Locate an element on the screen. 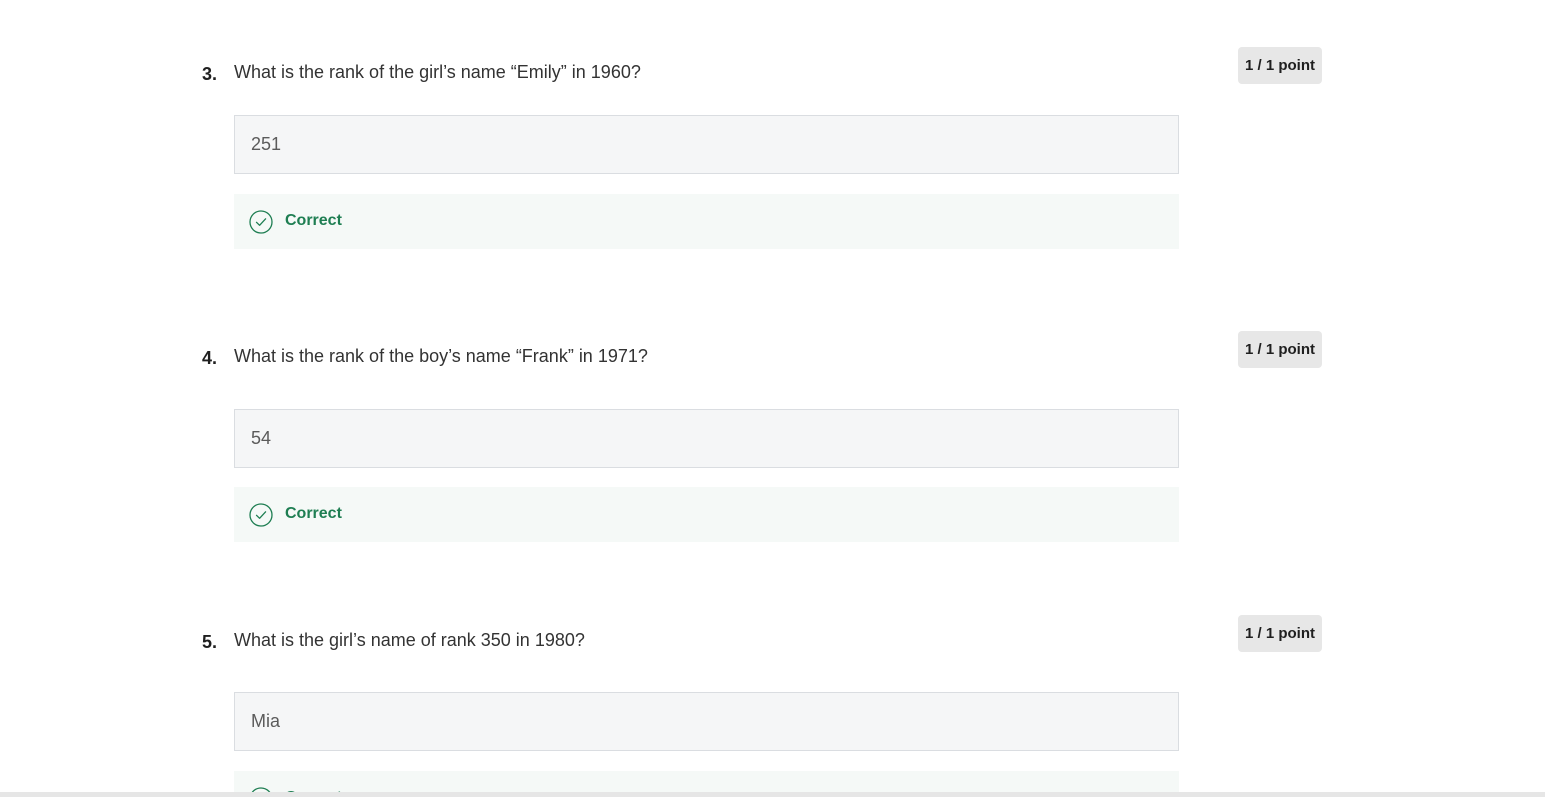 Image resolution: width=1545 pixels, height=797 pixels. horizontal-scrollbar is located at coordinates (772, 794).